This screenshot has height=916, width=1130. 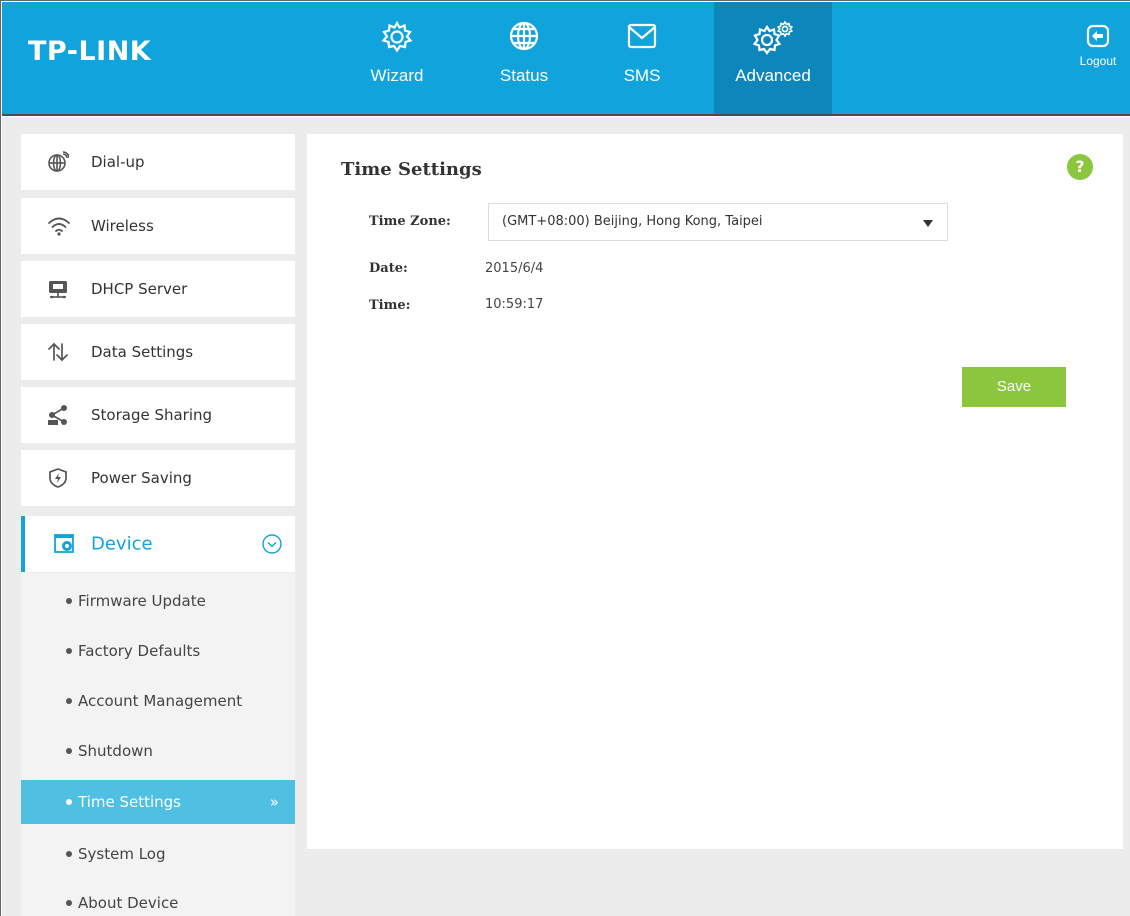 I want to click on submenu-item-time-settings: Time Settings », so click(x=158, y=802).